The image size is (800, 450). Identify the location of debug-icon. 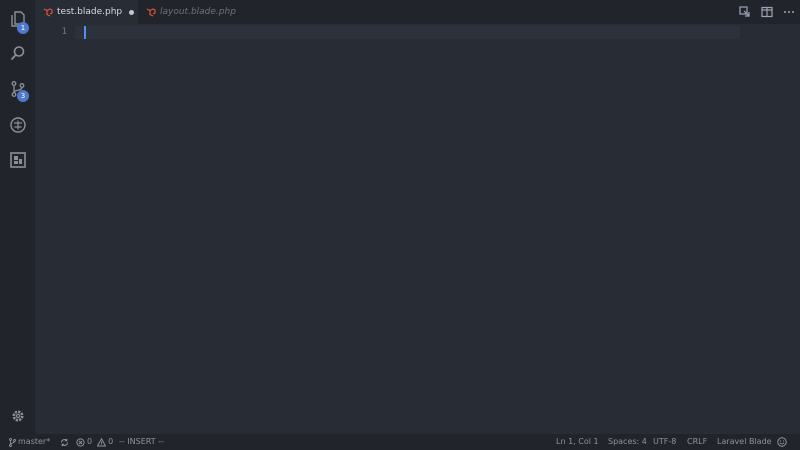
(17, 125).